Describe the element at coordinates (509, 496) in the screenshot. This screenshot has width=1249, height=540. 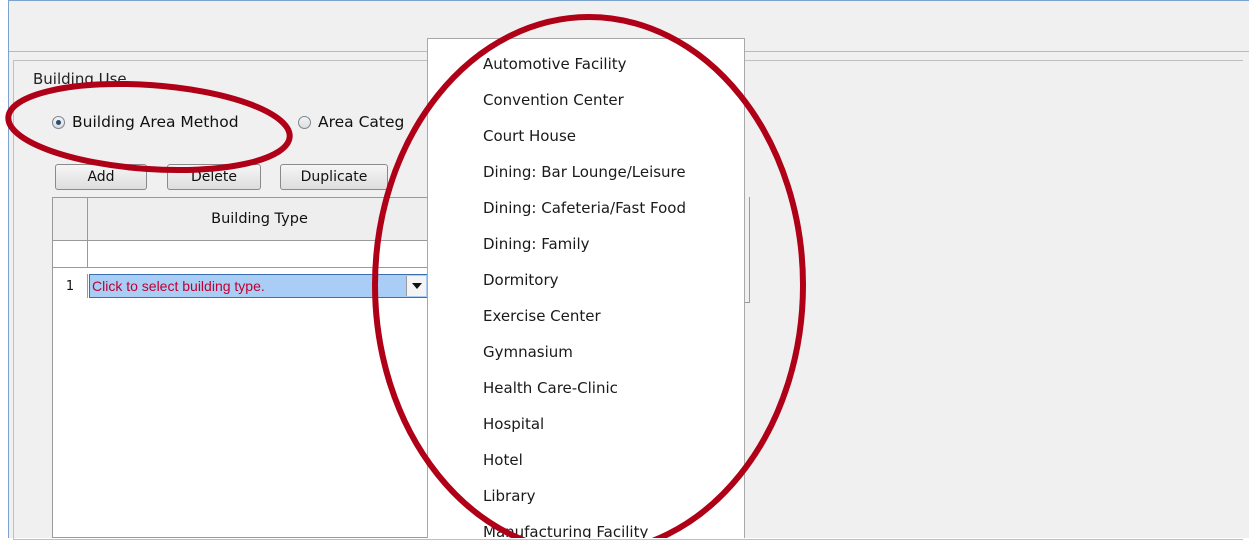
I see `dropdown-option: Library` at that location.